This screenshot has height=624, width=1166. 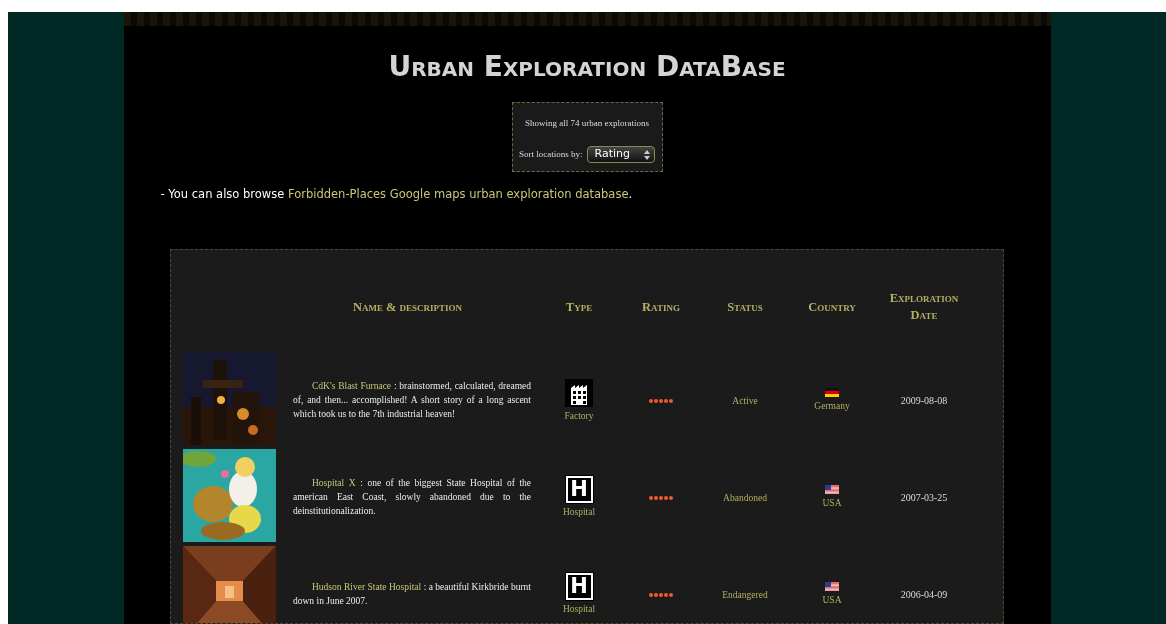 I want to click on factory-icon, so click(x=579, y=392).